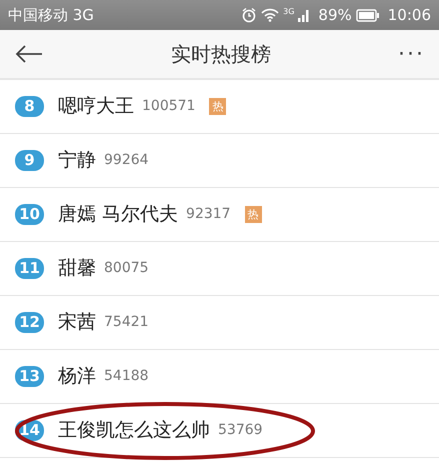  I want to click on battery-percent: 89%, so click(335, 15).